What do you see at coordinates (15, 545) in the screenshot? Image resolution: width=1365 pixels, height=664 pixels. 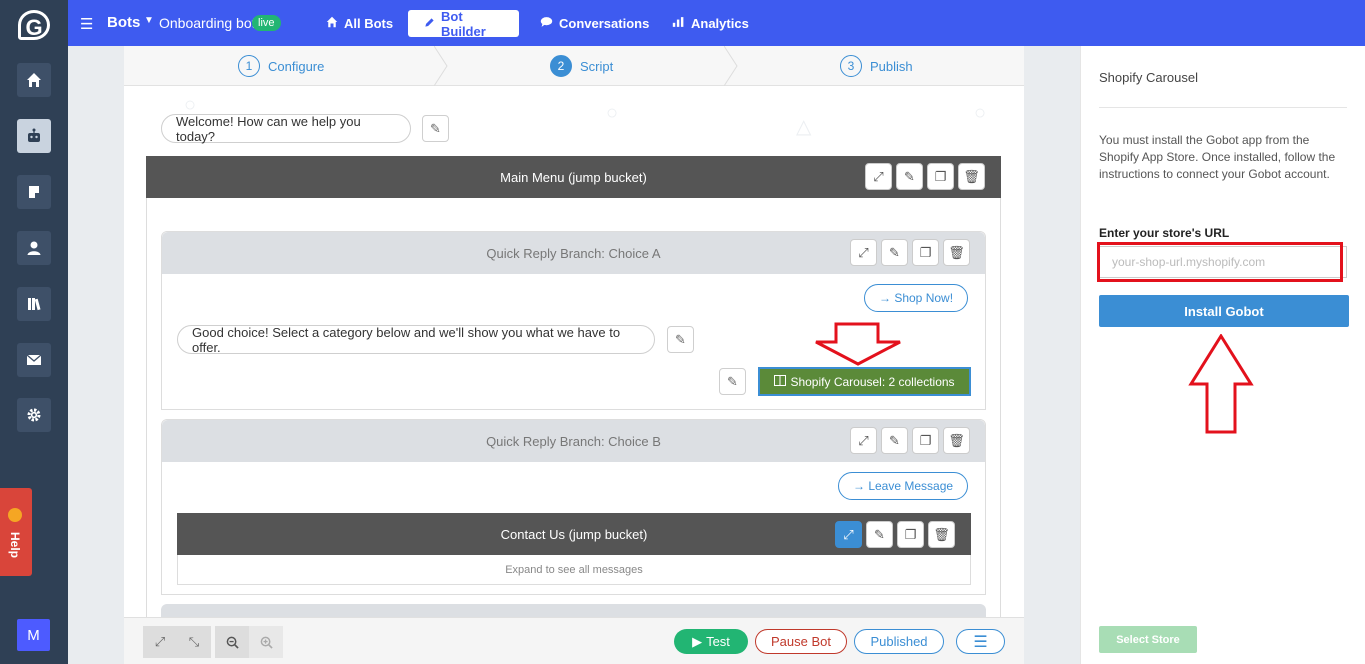 I see `help-label: Help` at bounding box center [15, 545].